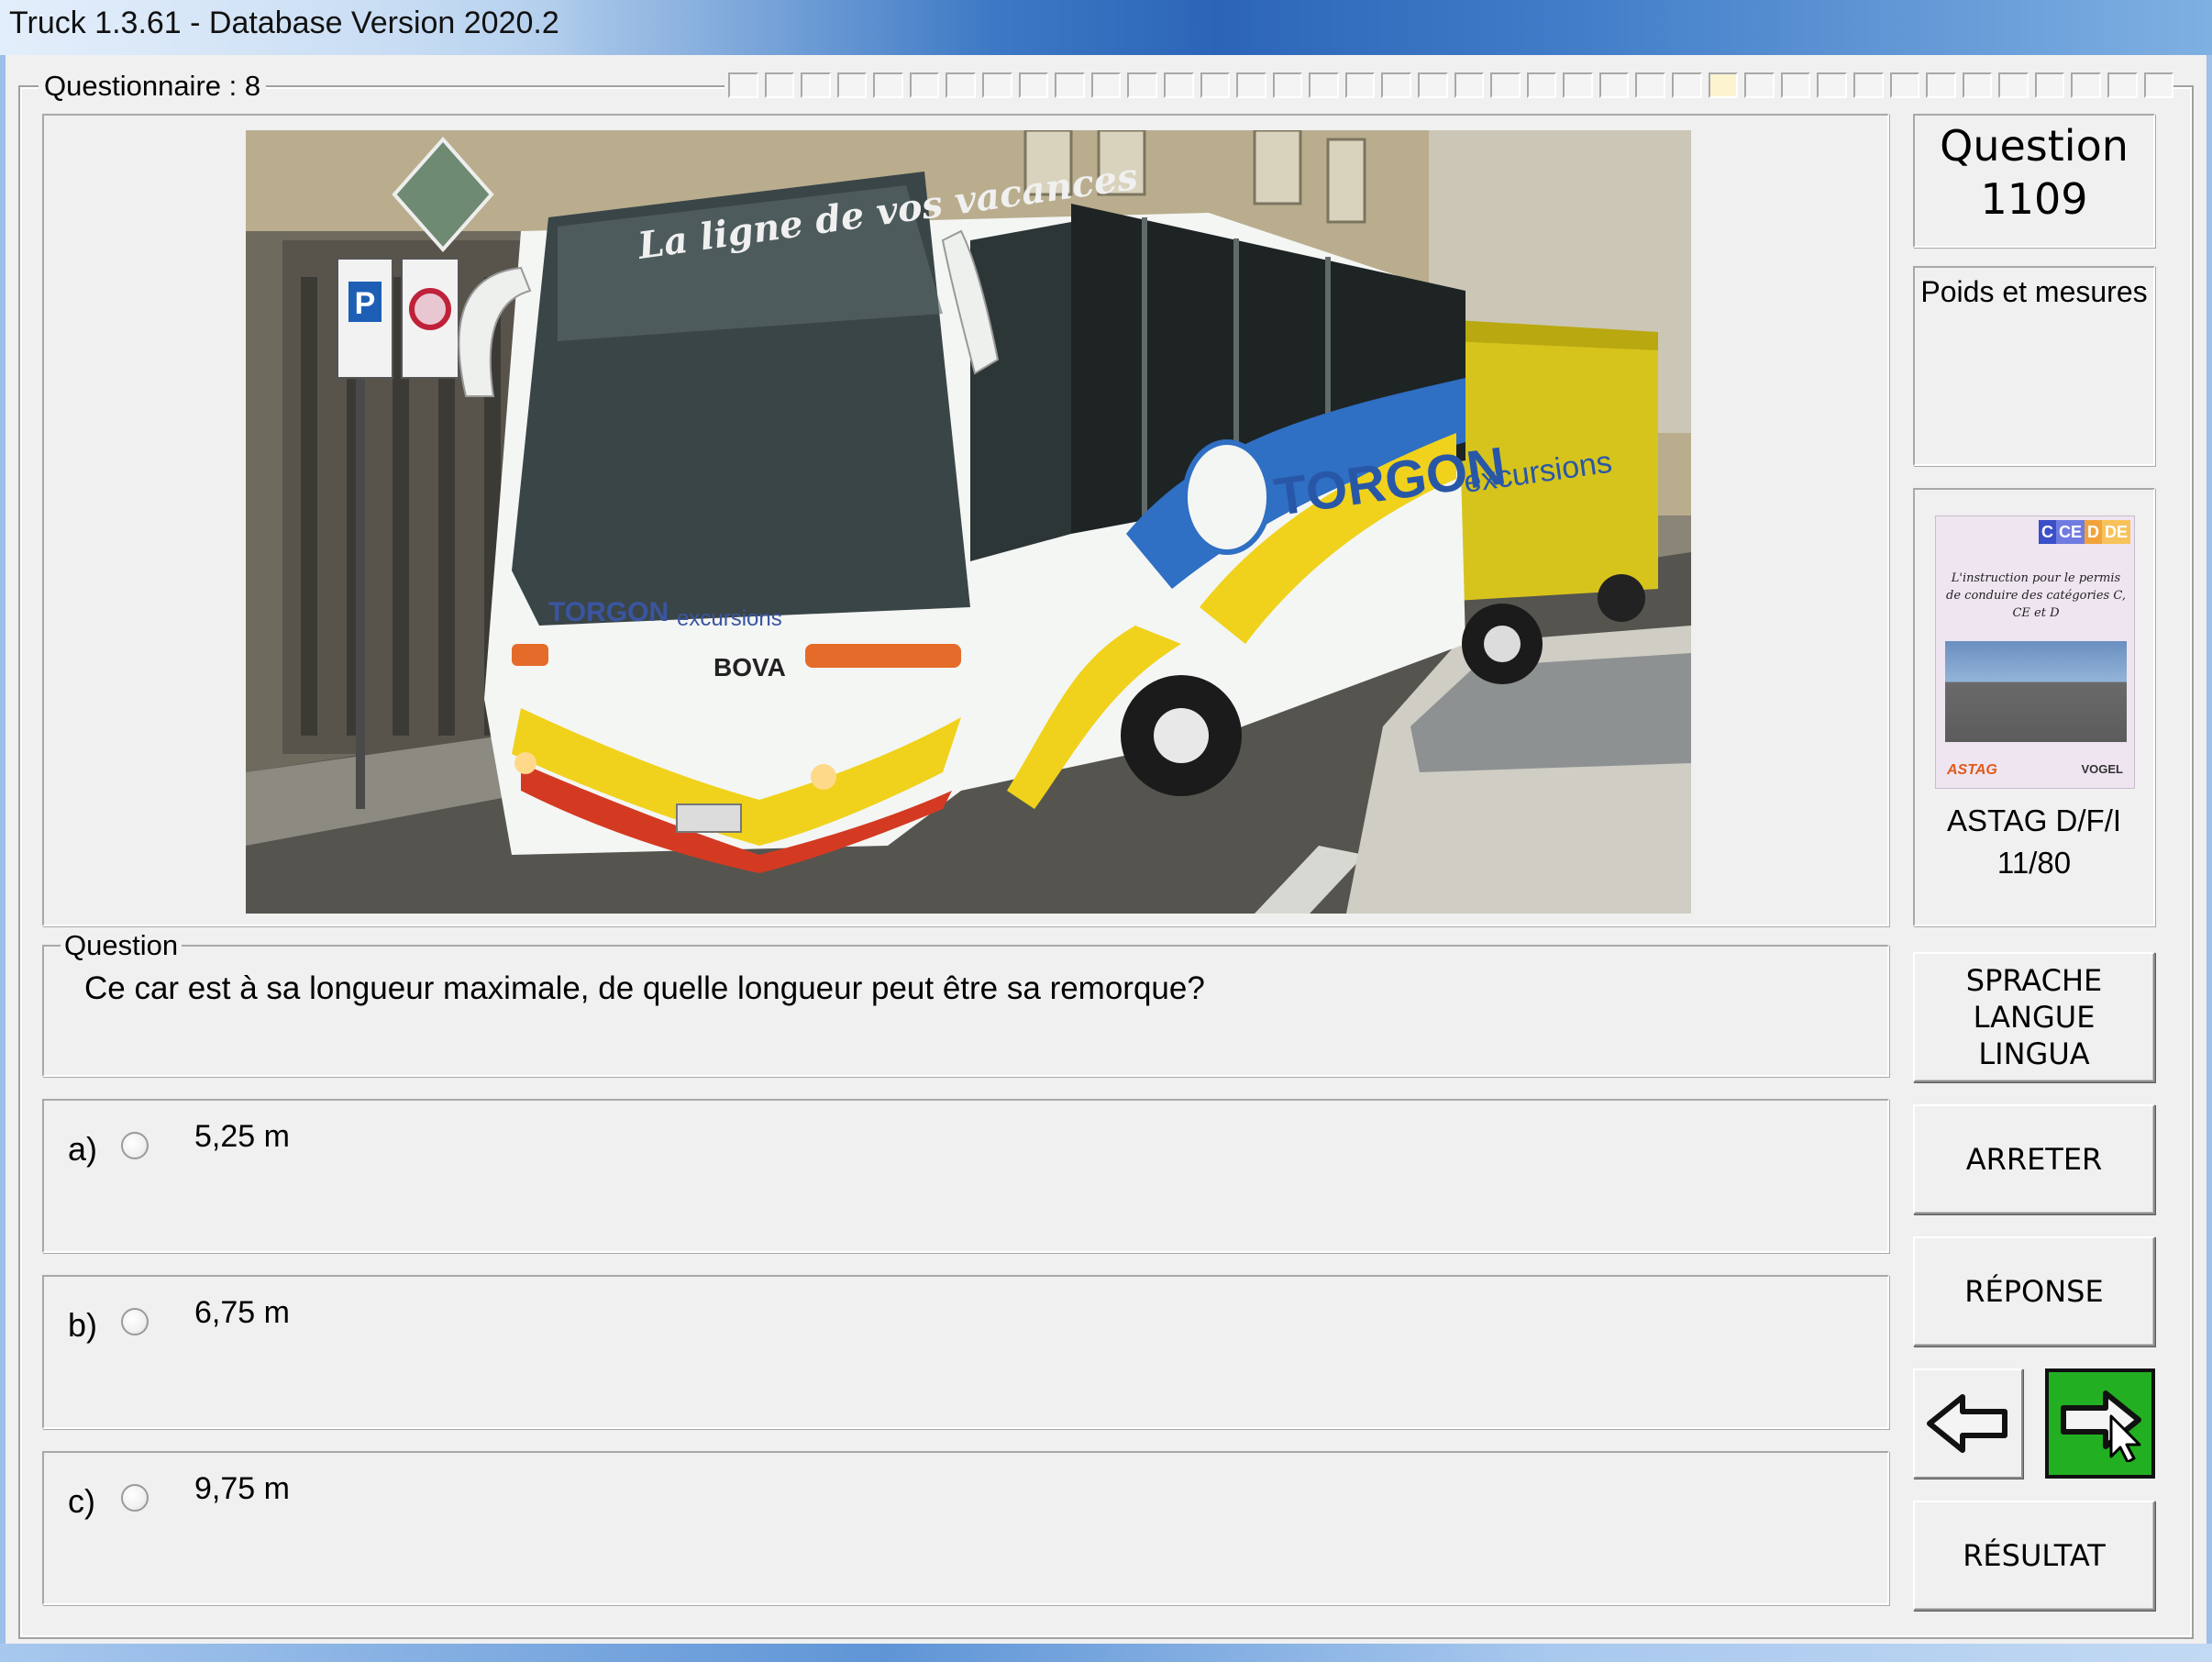 This screenshot has width=2212, height=1662. Describe the element at coordinates (1449, 86) in the screenshot. I see `progress-bar` at that location.